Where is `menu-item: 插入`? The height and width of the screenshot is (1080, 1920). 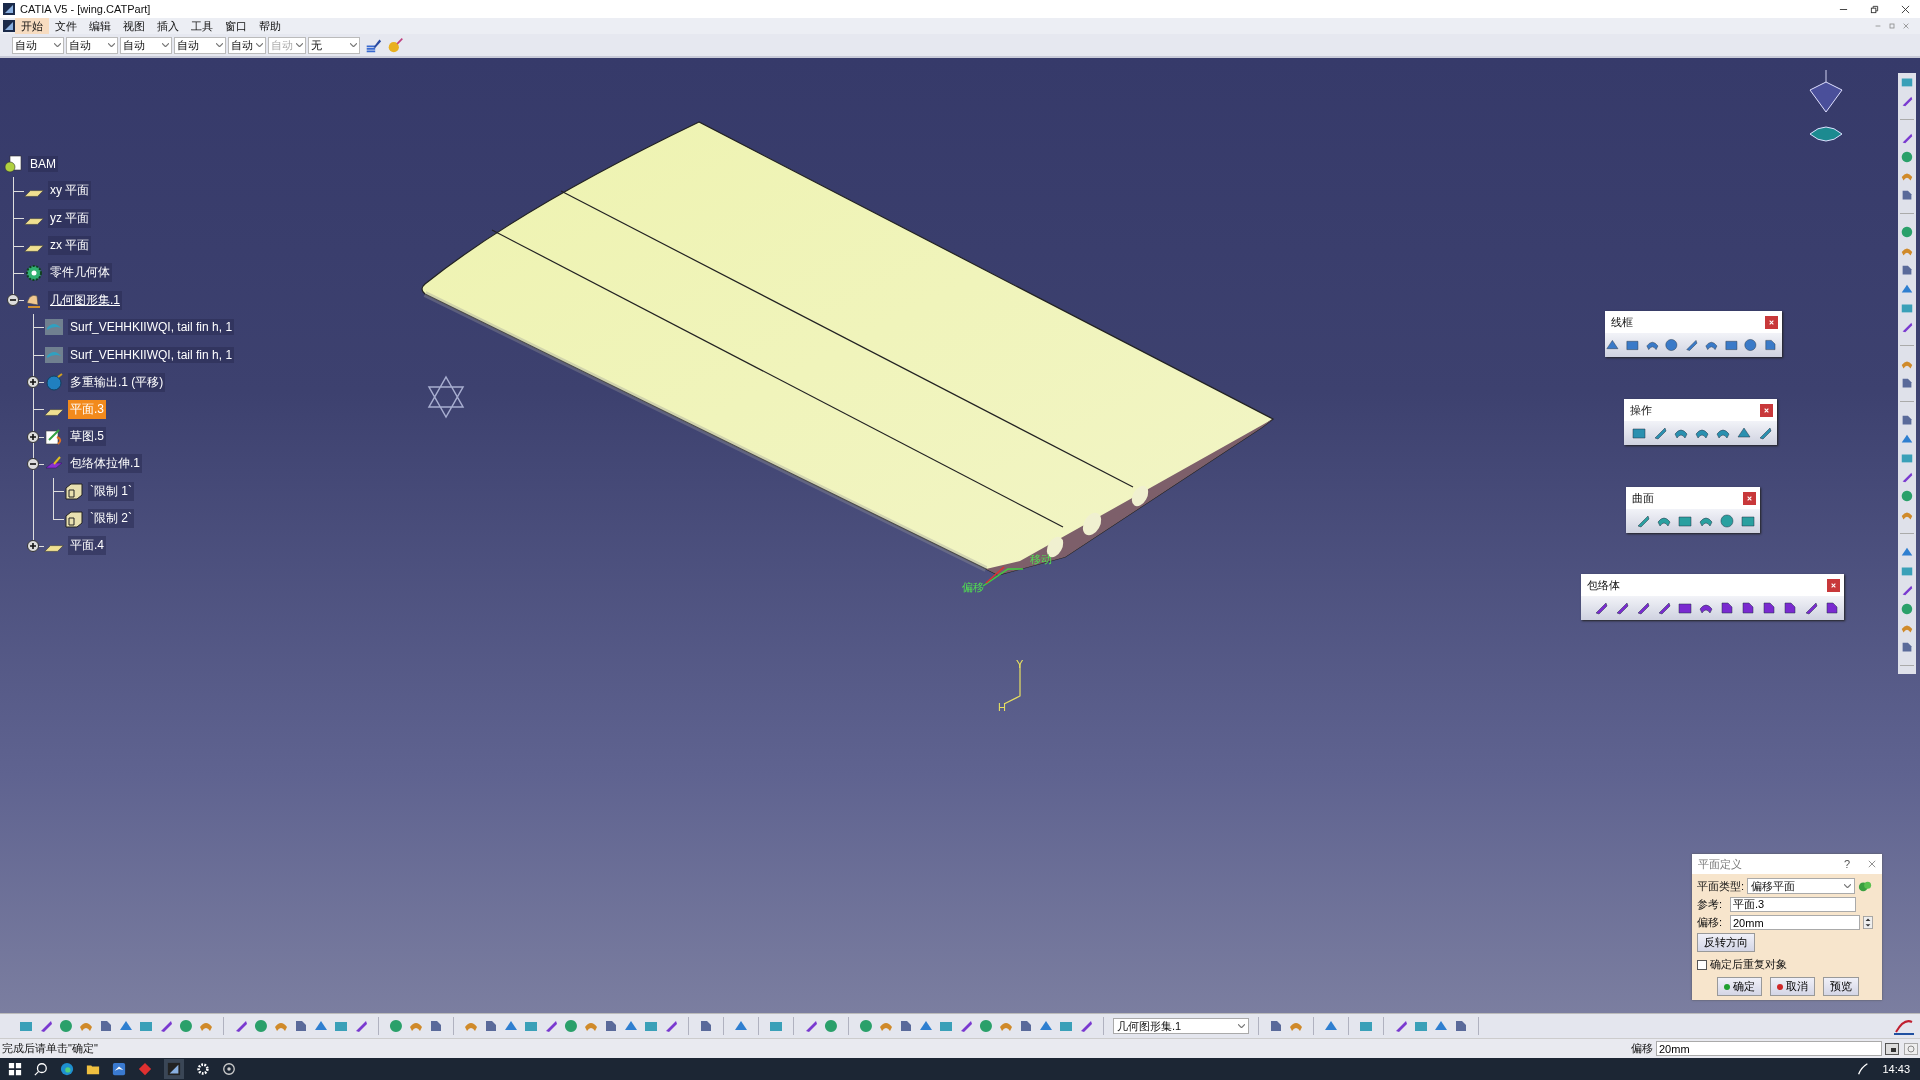
menu-item: 插入 is located at coordinates (168, 26).